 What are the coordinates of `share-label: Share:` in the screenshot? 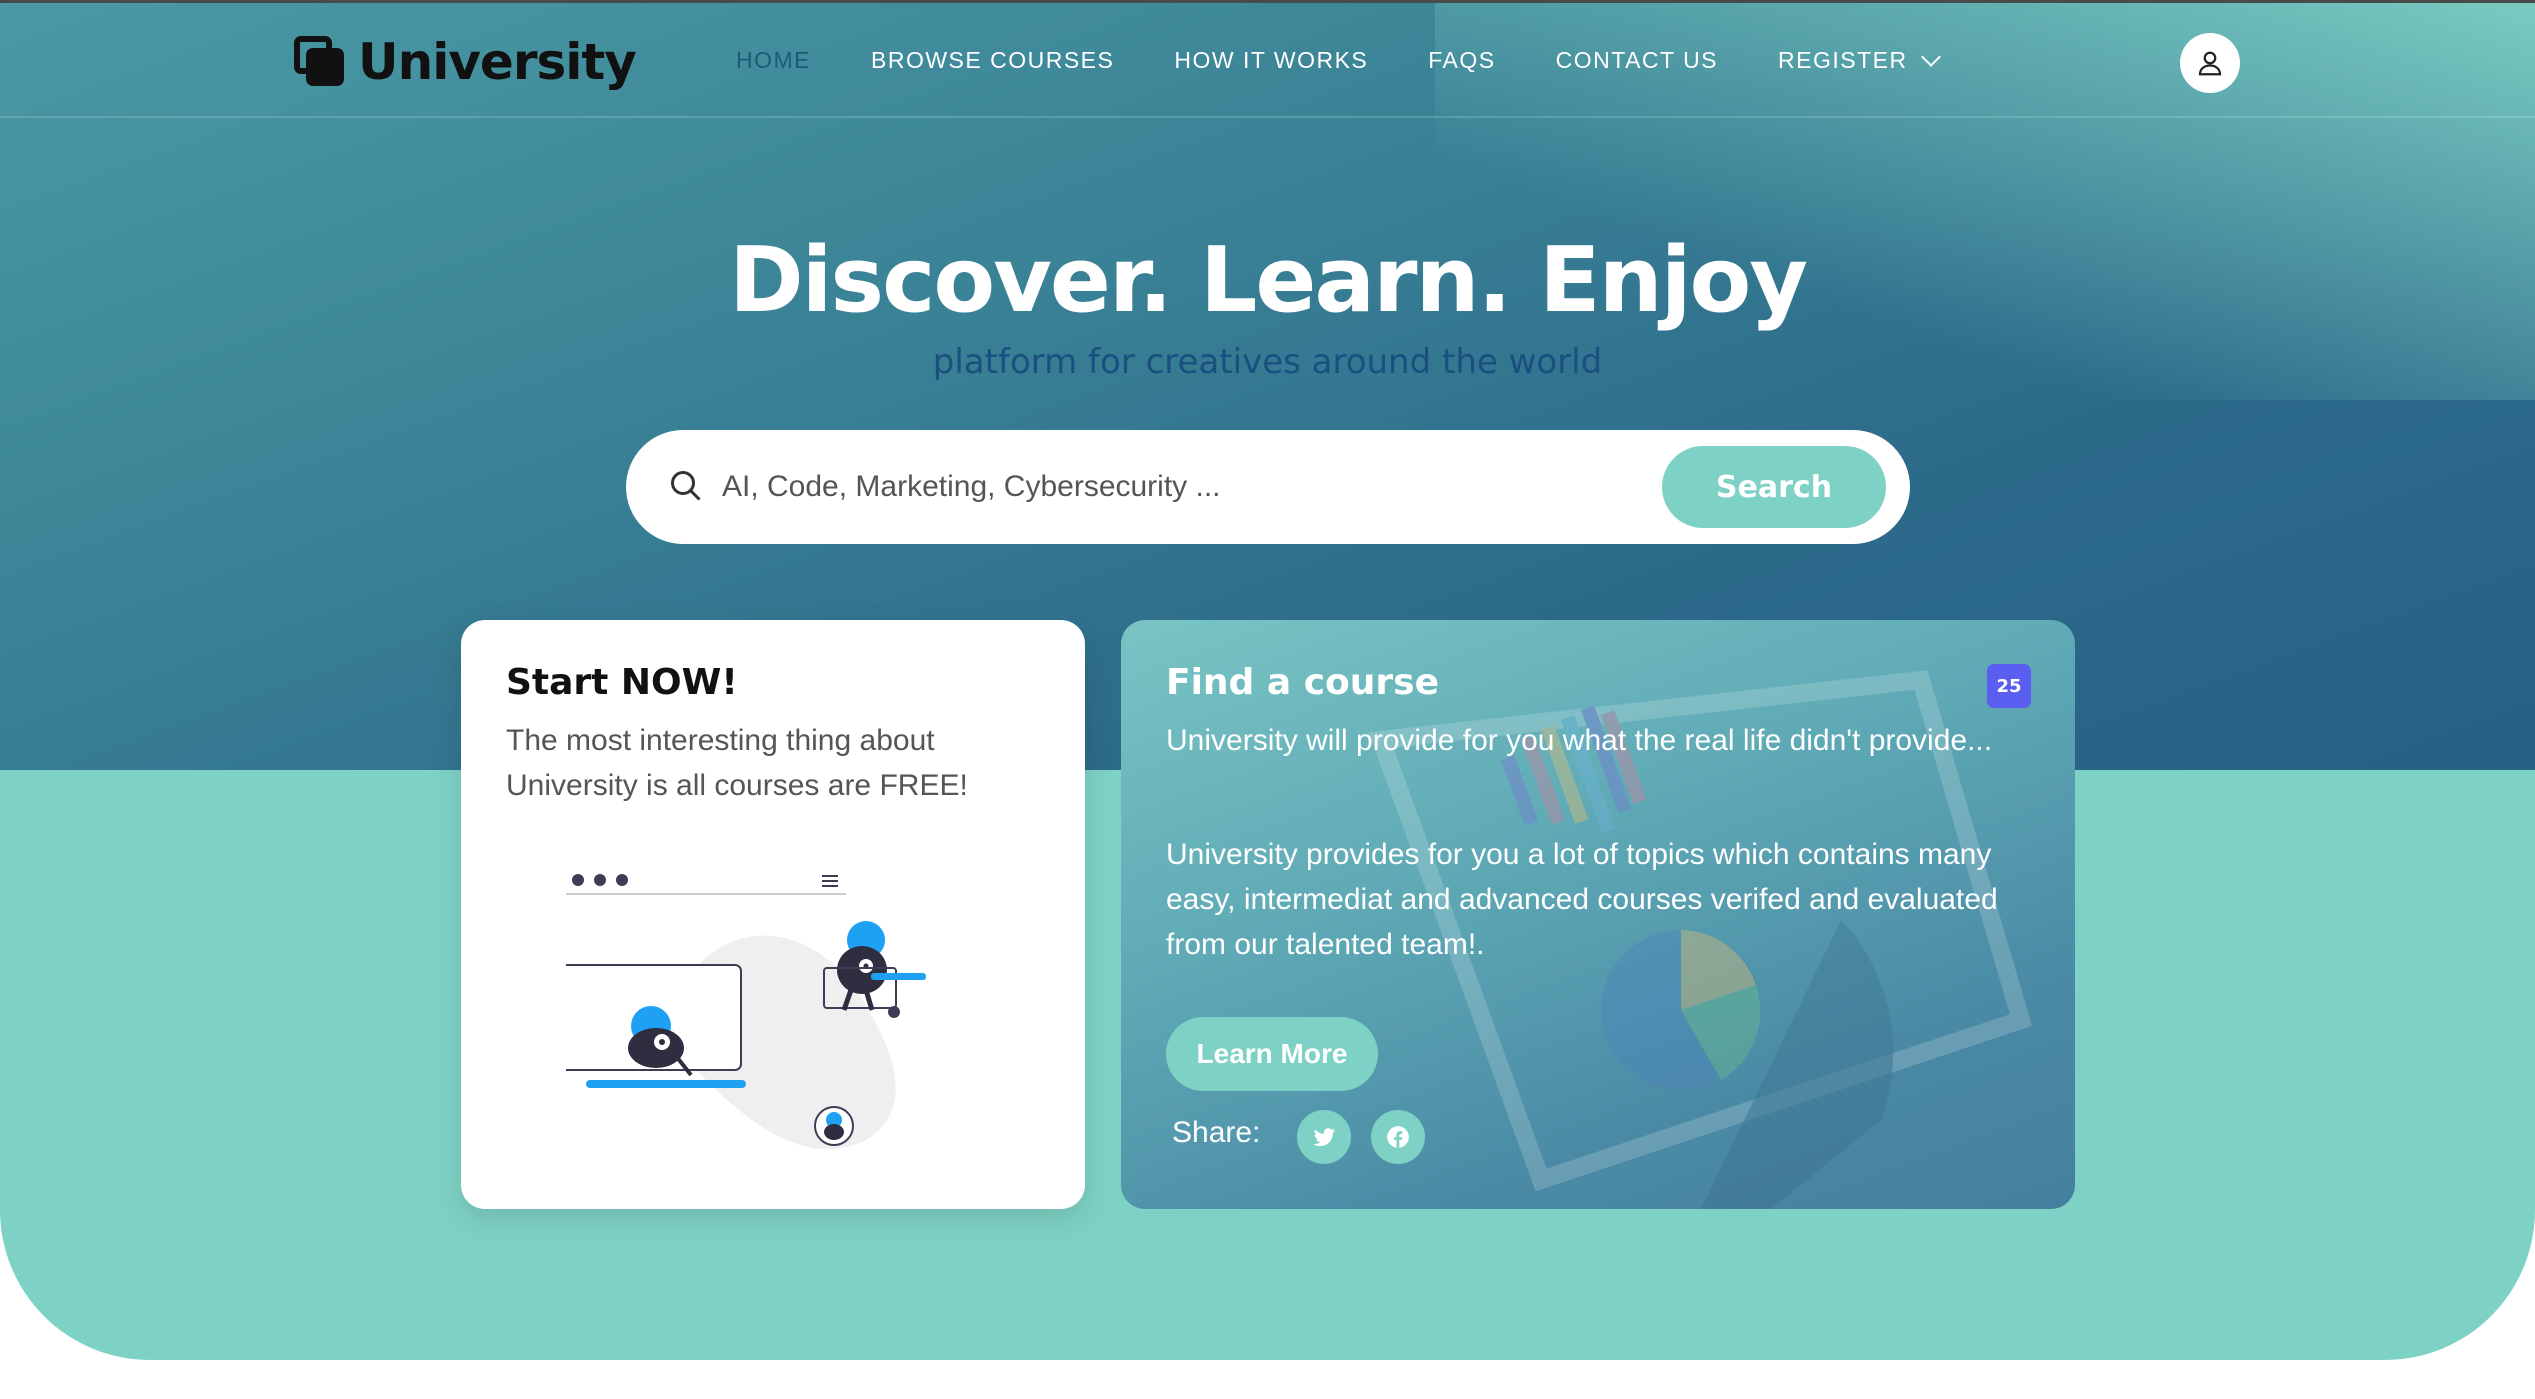 It's located at (1216, 1132).